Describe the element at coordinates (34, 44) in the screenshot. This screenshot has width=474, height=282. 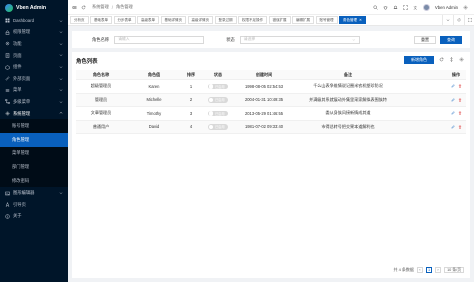
I see `sidebar-item-features: 功能` at that location.